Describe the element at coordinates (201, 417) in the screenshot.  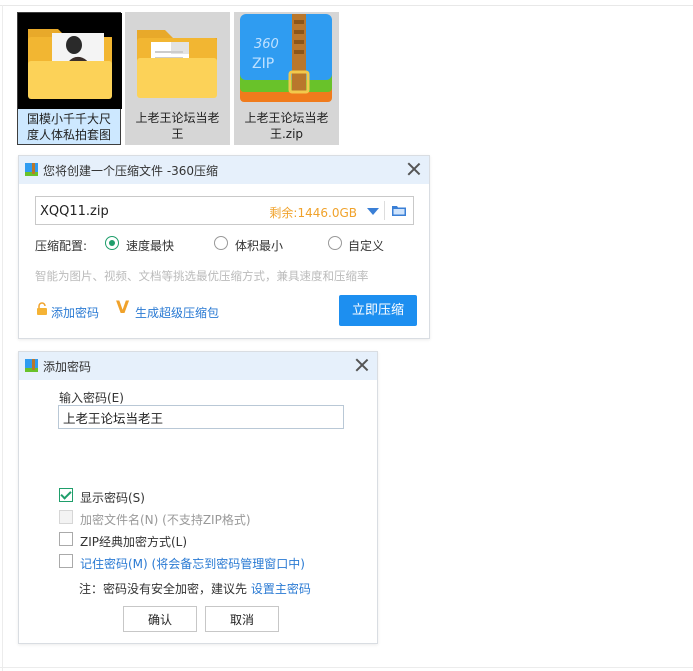
I see `password-input` at that location.